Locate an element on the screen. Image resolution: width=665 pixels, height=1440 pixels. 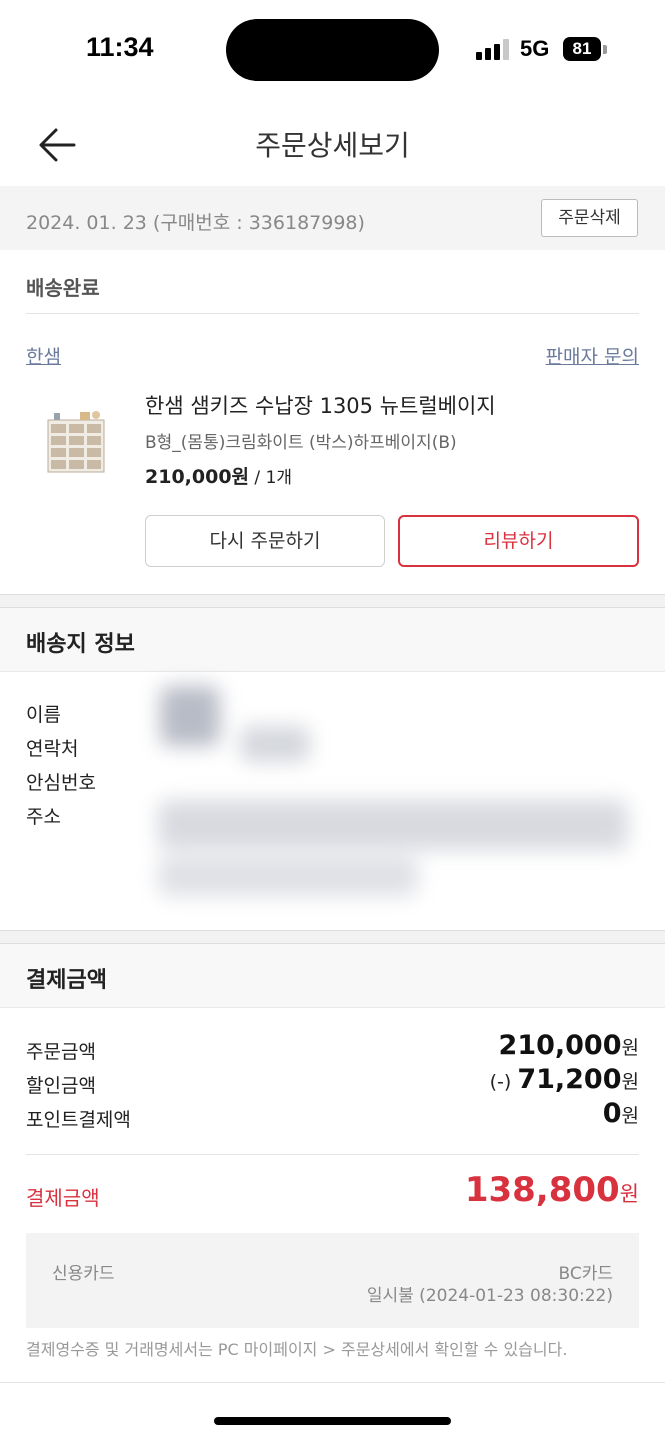
label-safe-number: 안심번호 is located at coordinates (61, 783).